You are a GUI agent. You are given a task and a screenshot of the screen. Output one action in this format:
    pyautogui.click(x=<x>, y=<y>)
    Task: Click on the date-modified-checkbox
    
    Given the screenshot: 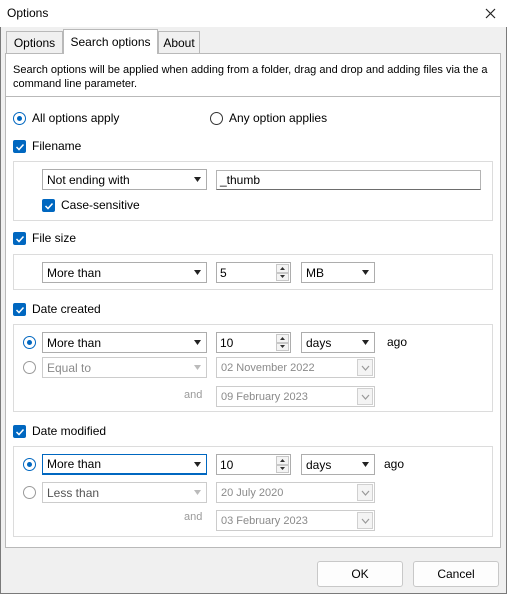 What is the action you would take?
    pyautogui.click(x=19, y=431)
    